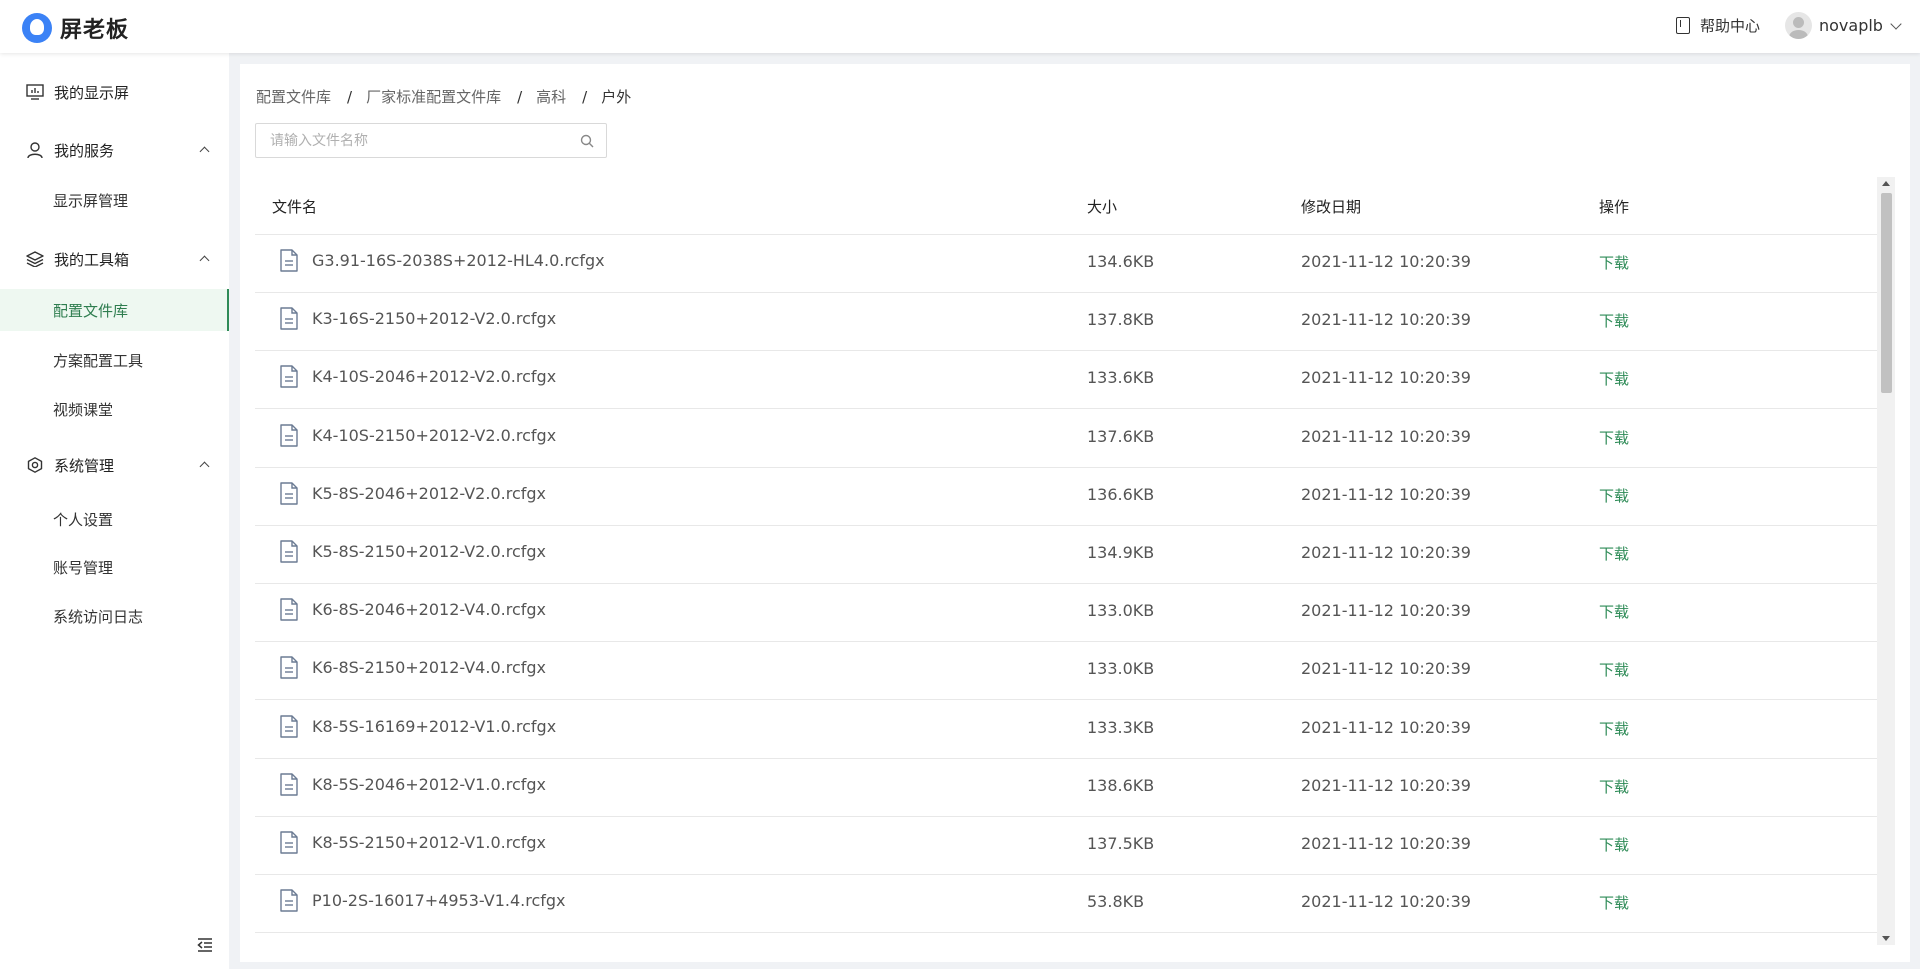  I want to click on file-size: 136.6KB, so click(1121, 494).